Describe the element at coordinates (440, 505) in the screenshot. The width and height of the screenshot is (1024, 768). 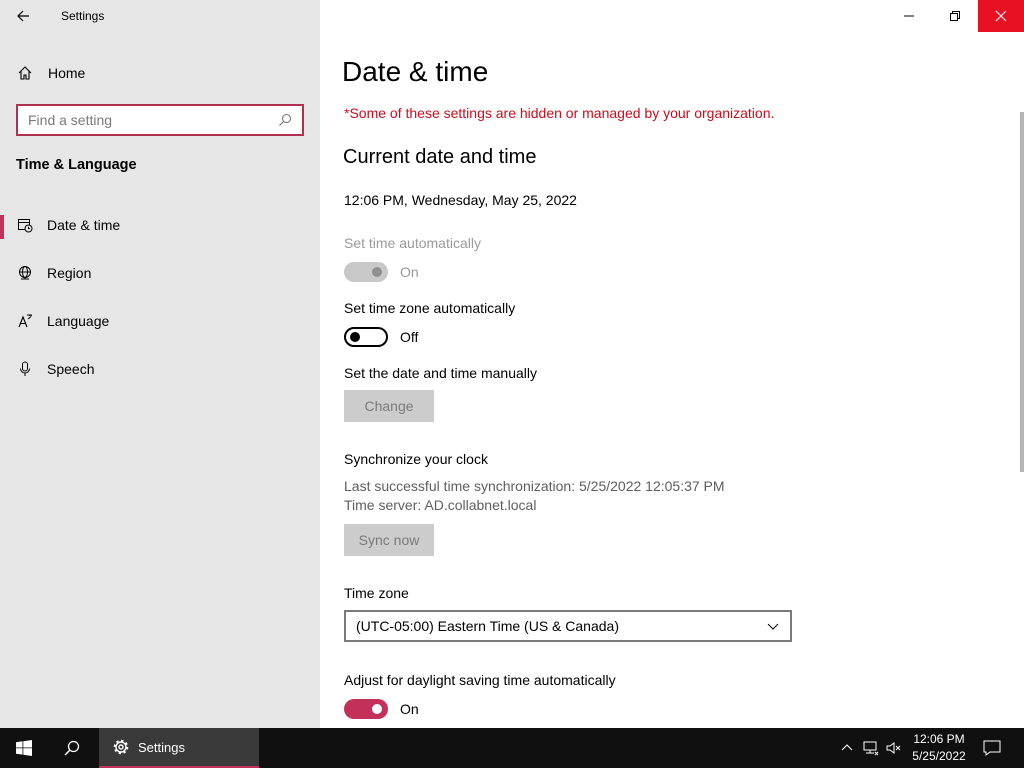
I see `time-server-text: Time server: AD.collabnet.local` at that location.